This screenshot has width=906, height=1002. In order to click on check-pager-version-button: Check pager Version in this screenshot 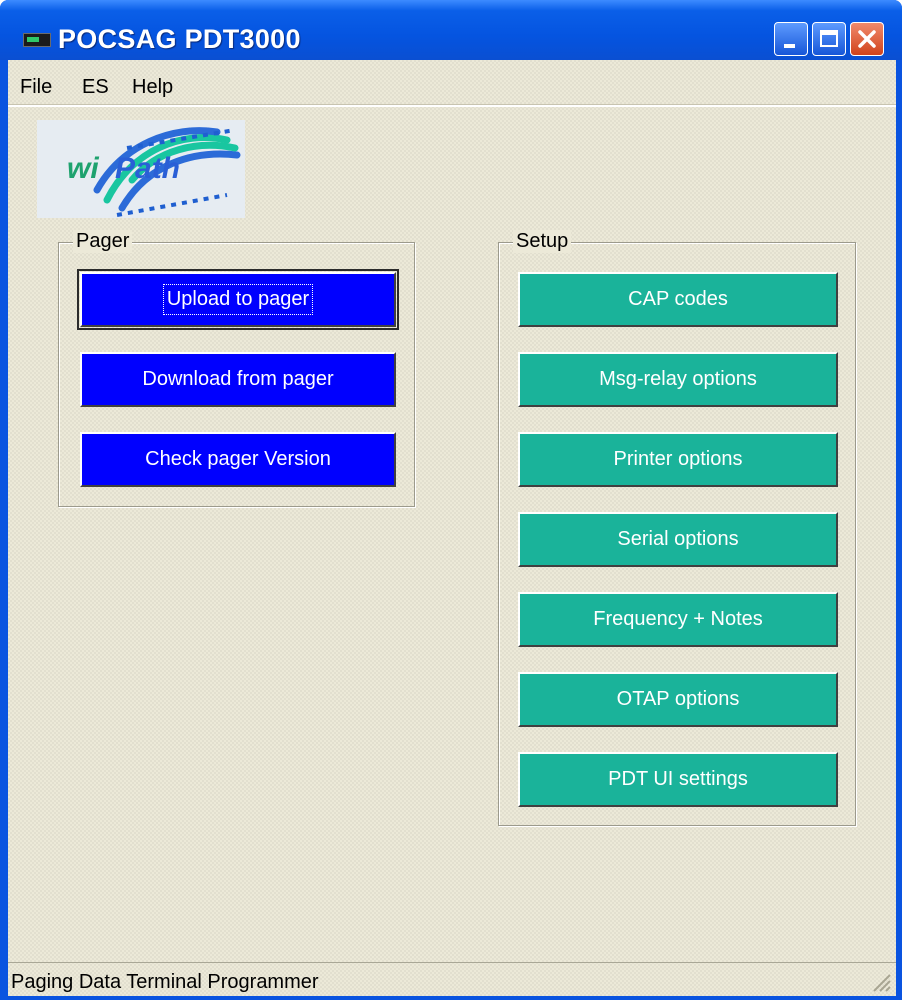, I will do `click(238, 459)`.